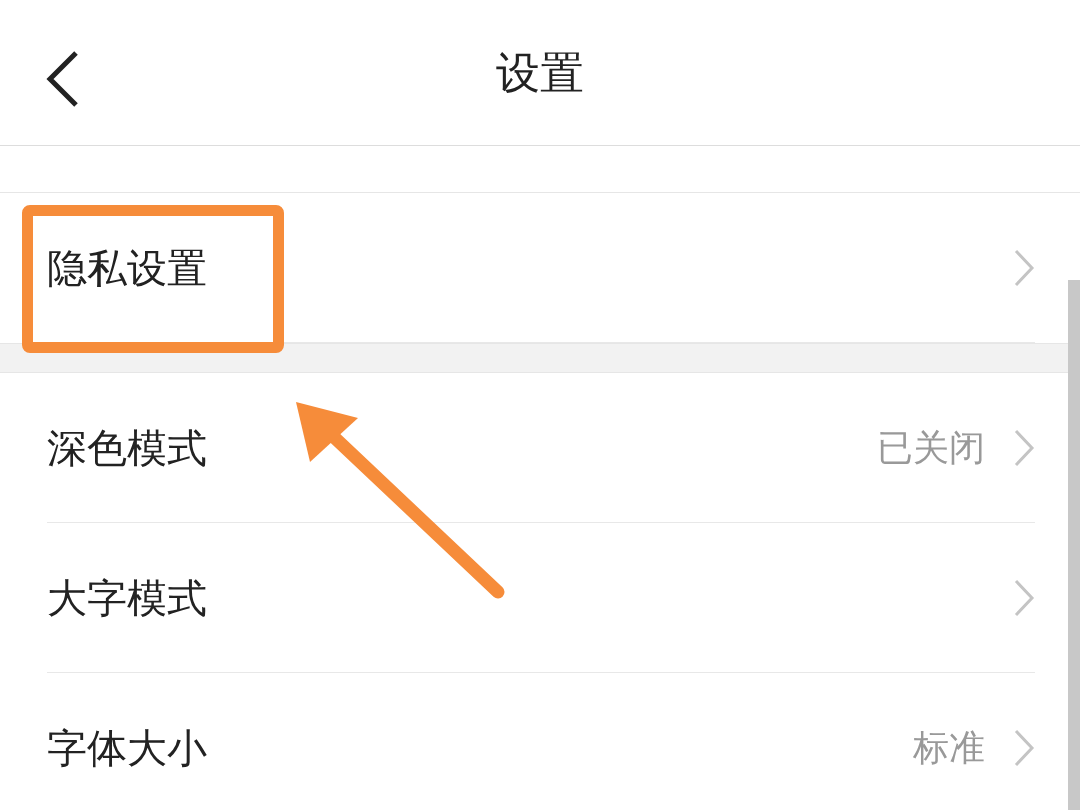 This screenshot has height=810, width=1080. Describe the element at coordinates (127, 598) in the screenshot. I see `row-label: 大字模式` at that location.